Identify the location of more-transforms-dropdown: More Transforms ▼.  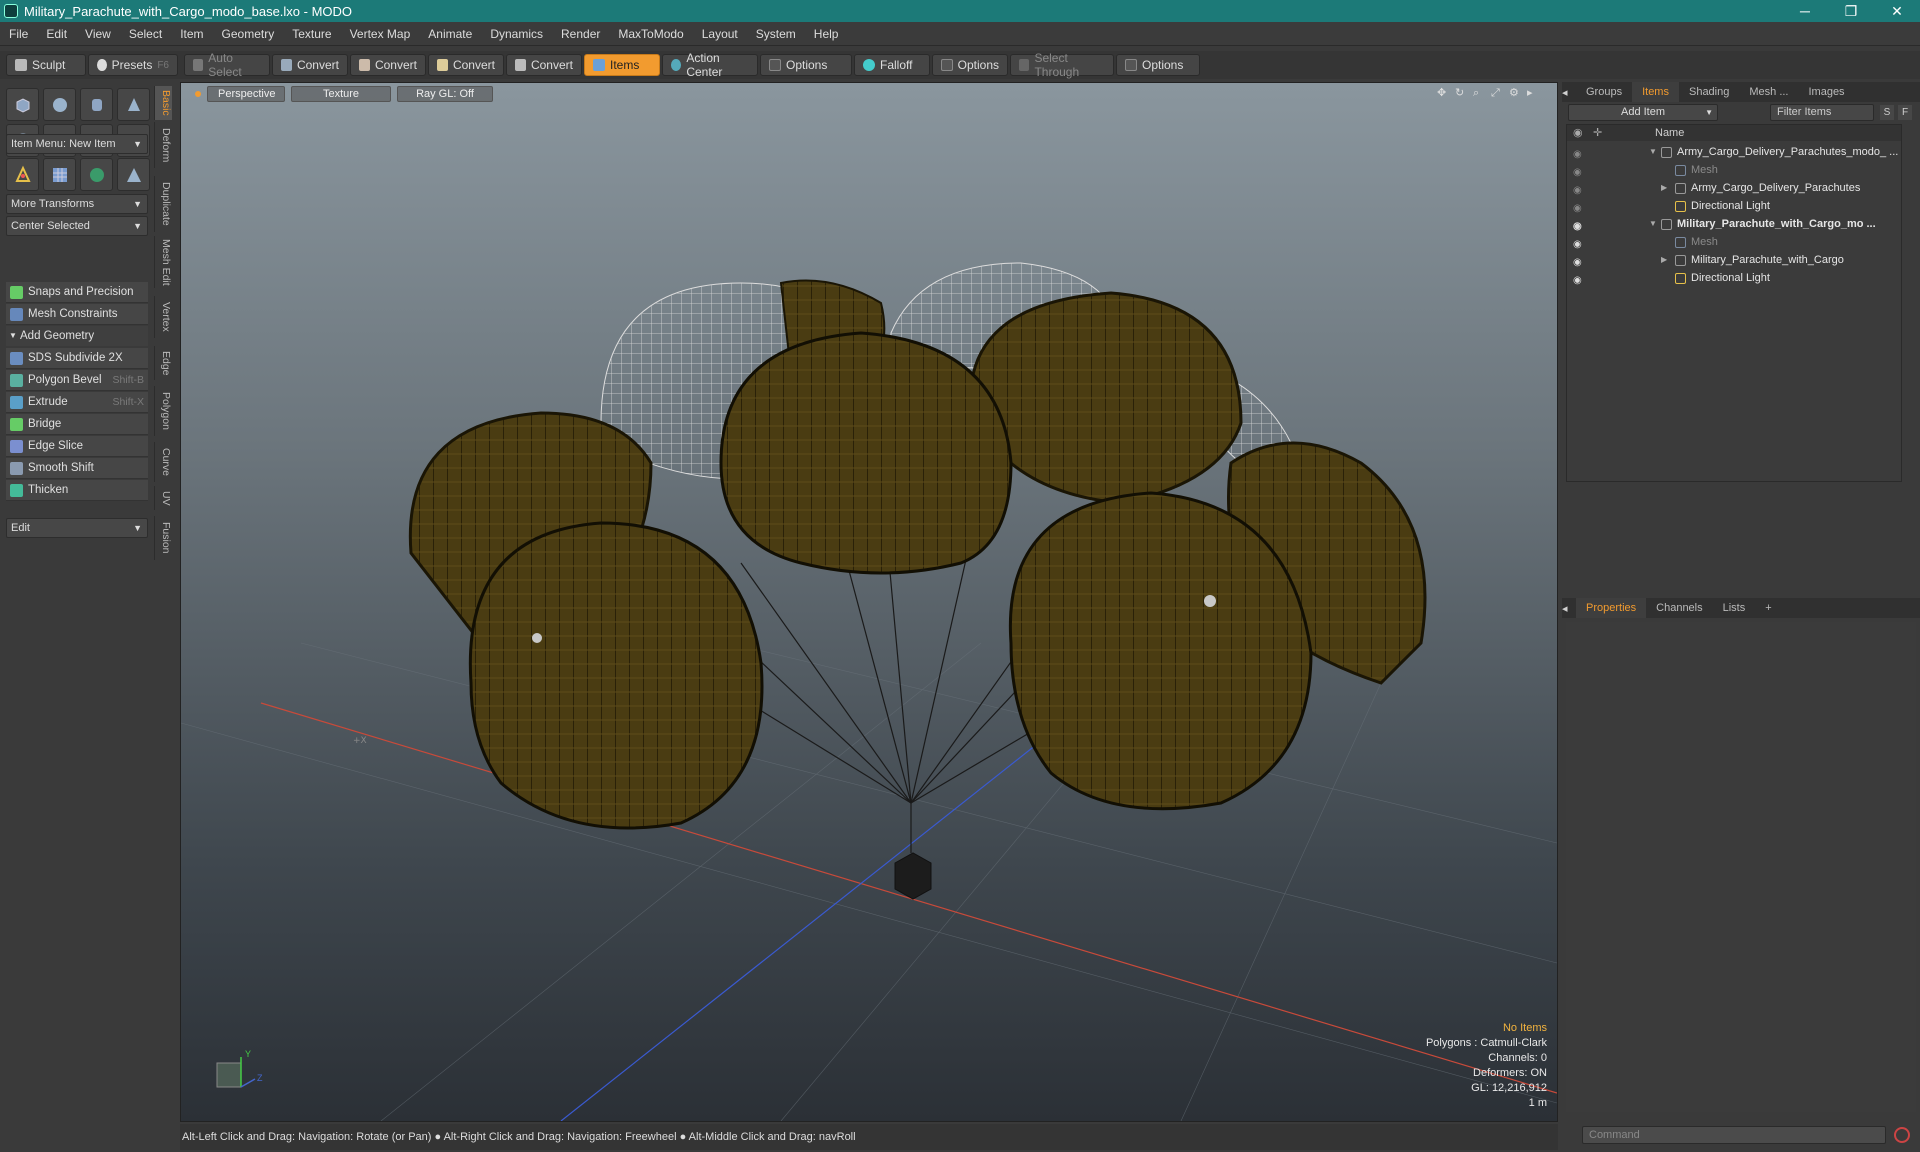
(77, 204).